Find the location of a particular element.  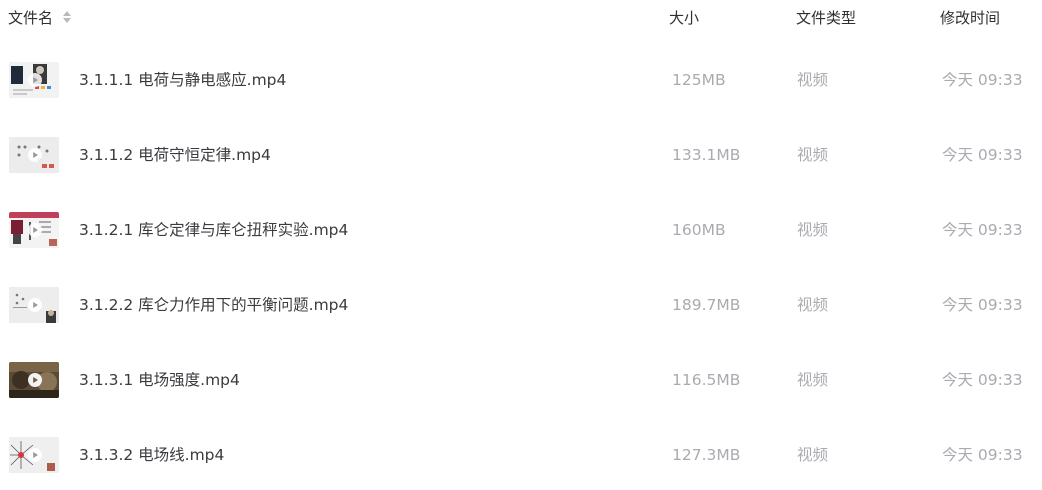

column-header-type: 文件类型 is located at coordinates (826, 18).